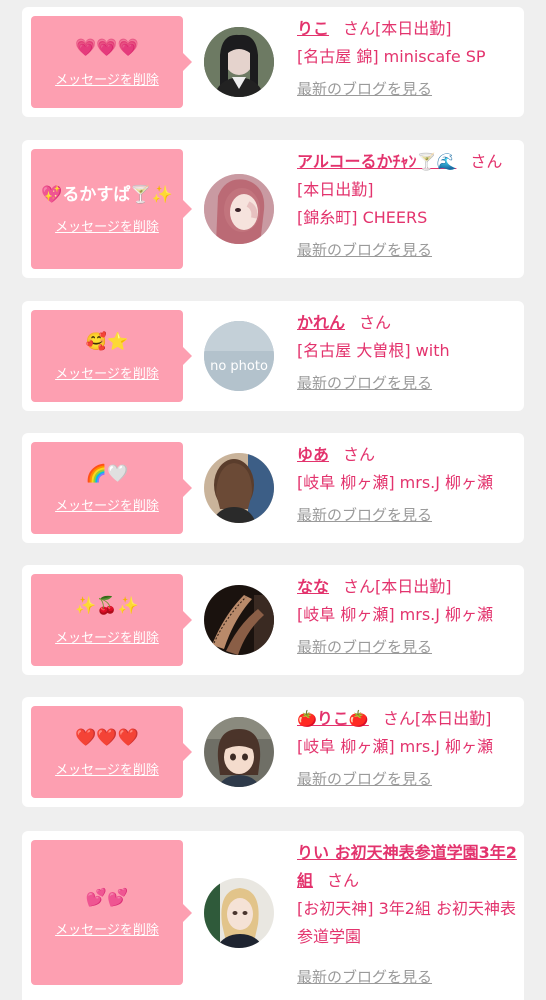 This screenshot has height=1000, width=546. Describe the element at coordinates (313, 586) in the screenshot. I see `cast-name-link: なな` at that location.